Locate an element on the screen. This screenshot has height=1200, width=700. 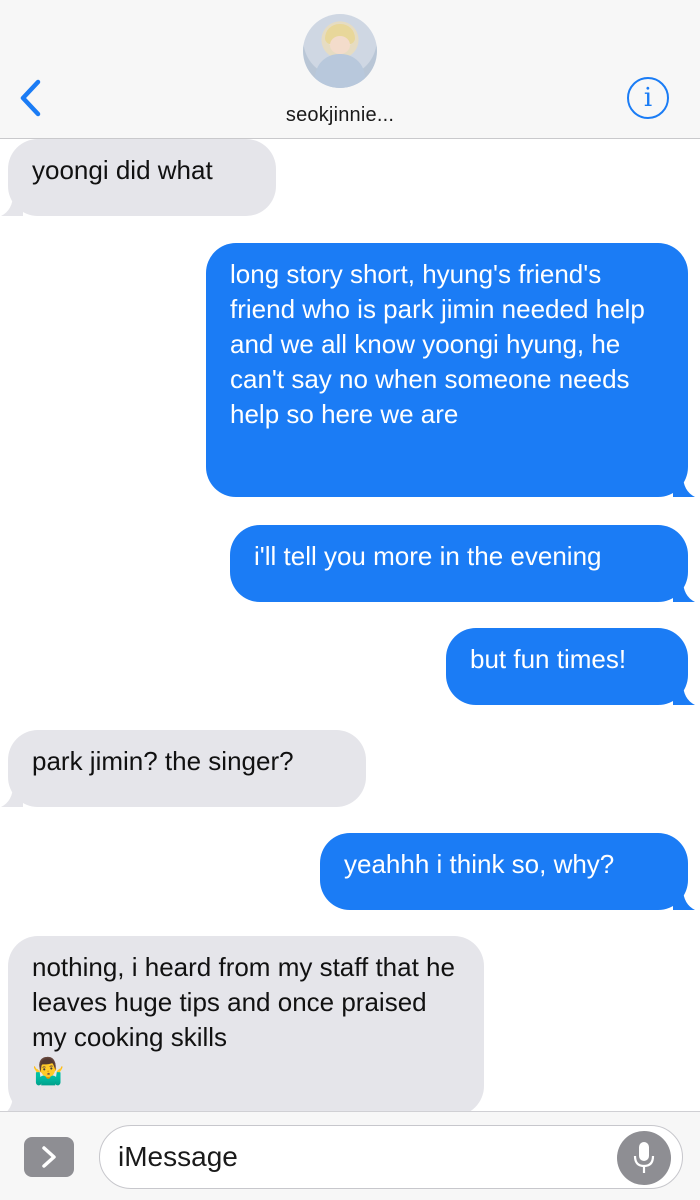
message-bubble-sent: yeahhh i think so, why? is located at coordinates (507, 871).